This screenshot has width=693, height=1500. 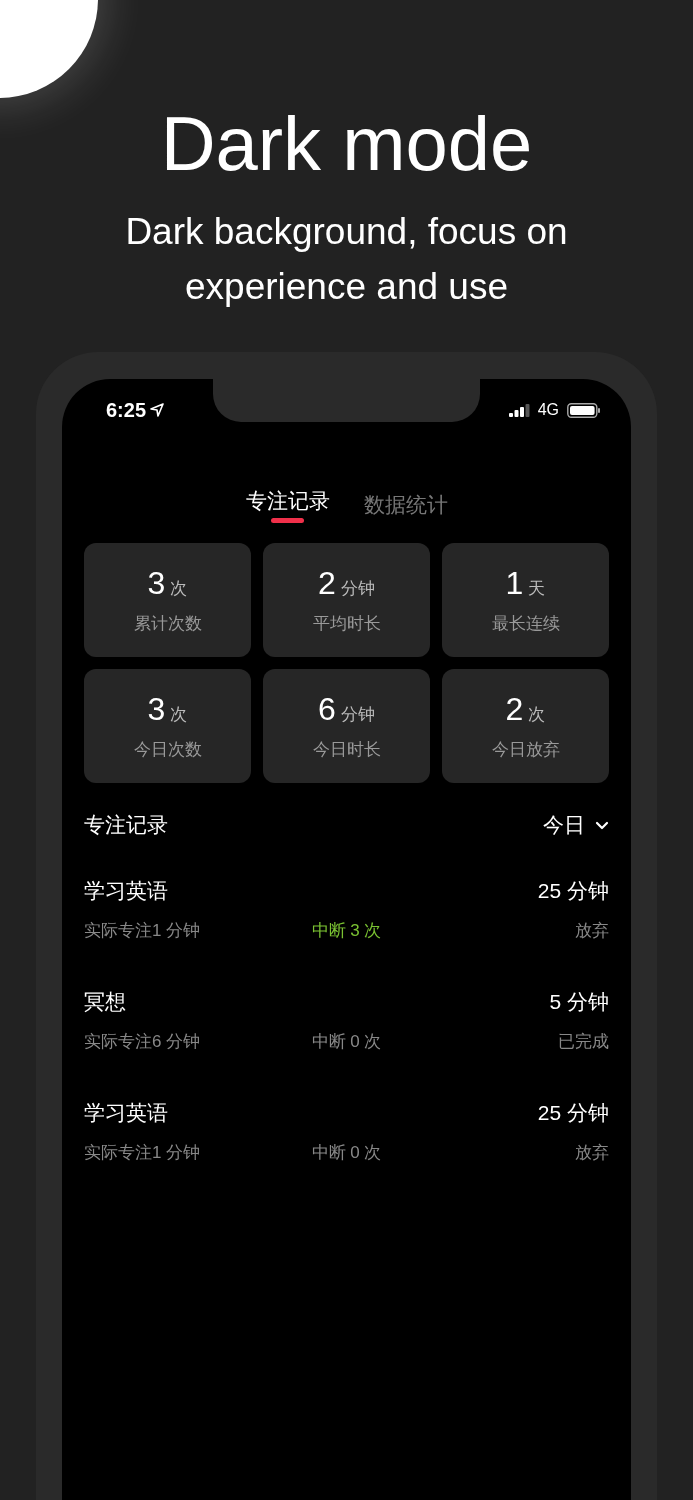 What do you see at coordinates (525, 624) in the screenshot?
I see `stat-label: 最长连续` at bounding box center [525, 624].